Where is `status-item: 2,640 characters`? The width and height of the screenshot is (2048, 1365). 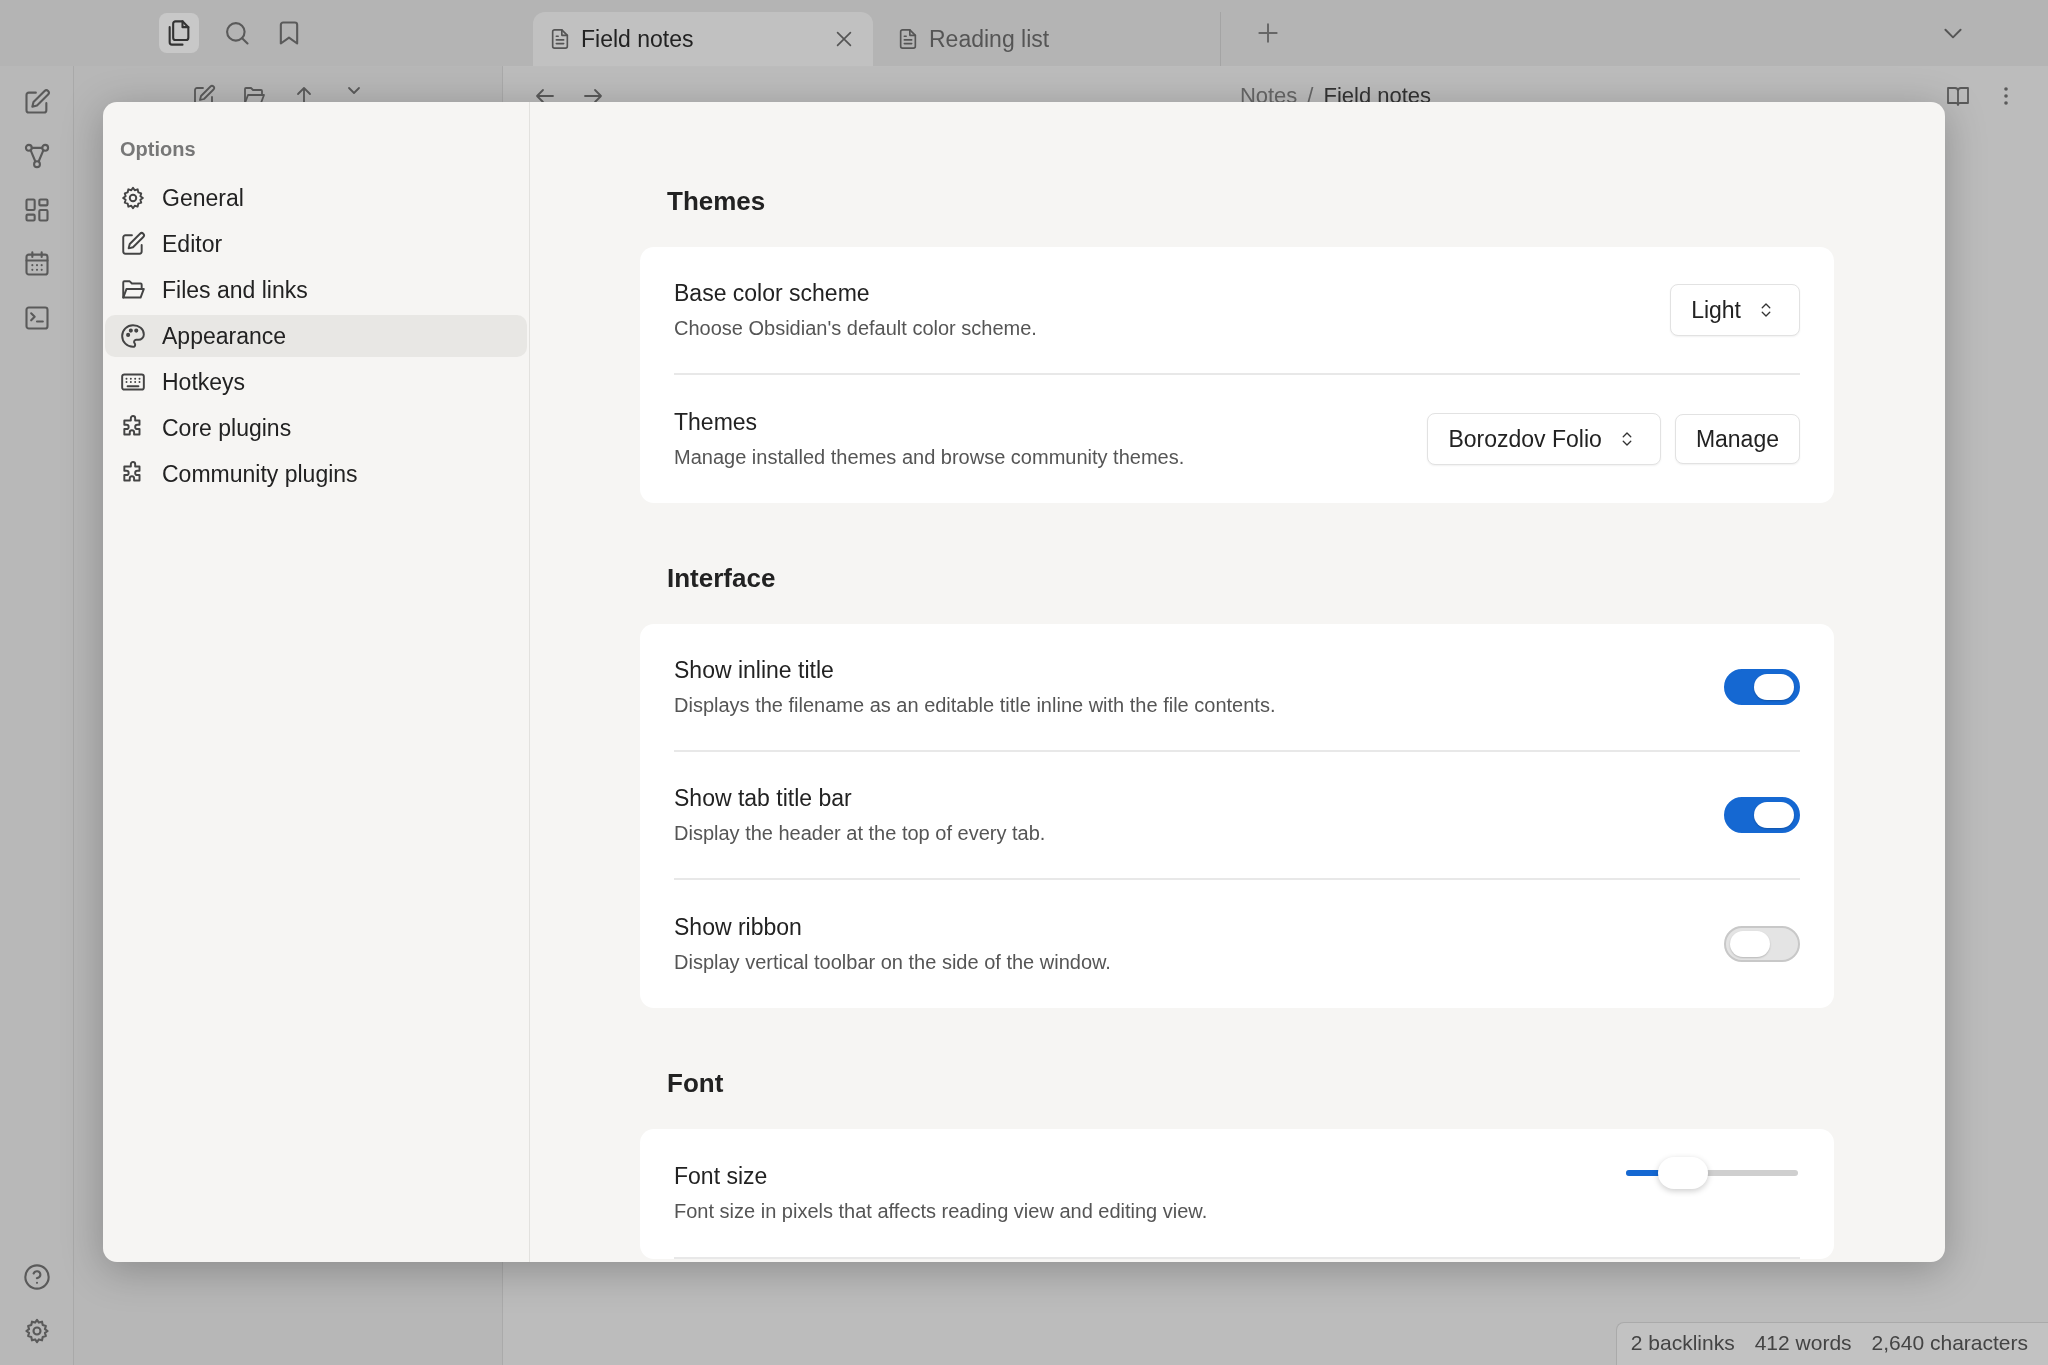 status-item: 2,640 characters is located at coordinates (1949, 1343).